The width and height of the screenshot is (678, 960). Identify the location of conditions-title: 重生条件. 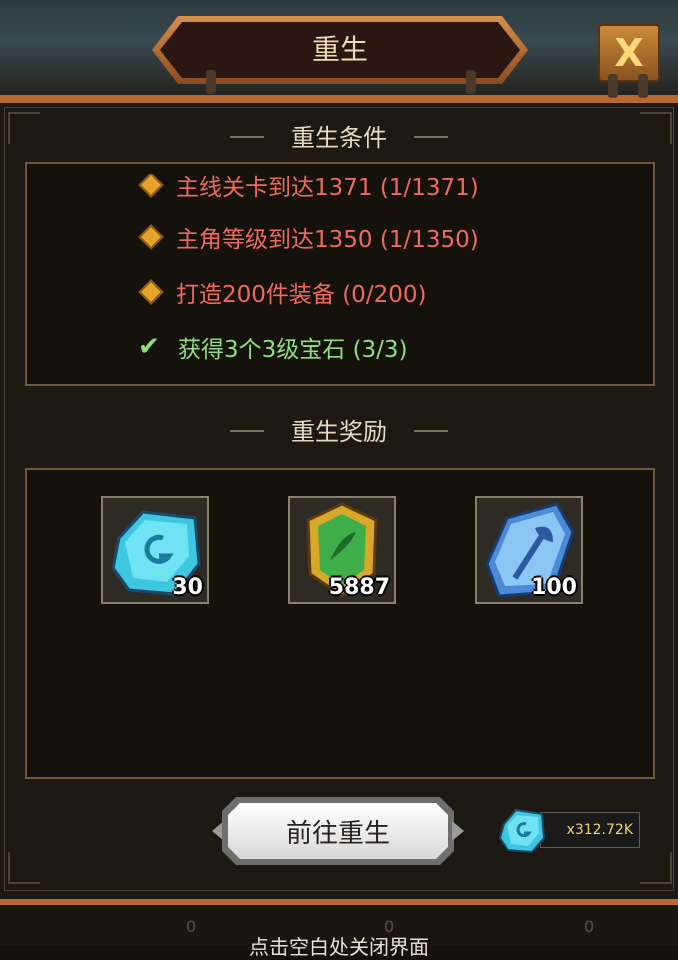
(339, 138).